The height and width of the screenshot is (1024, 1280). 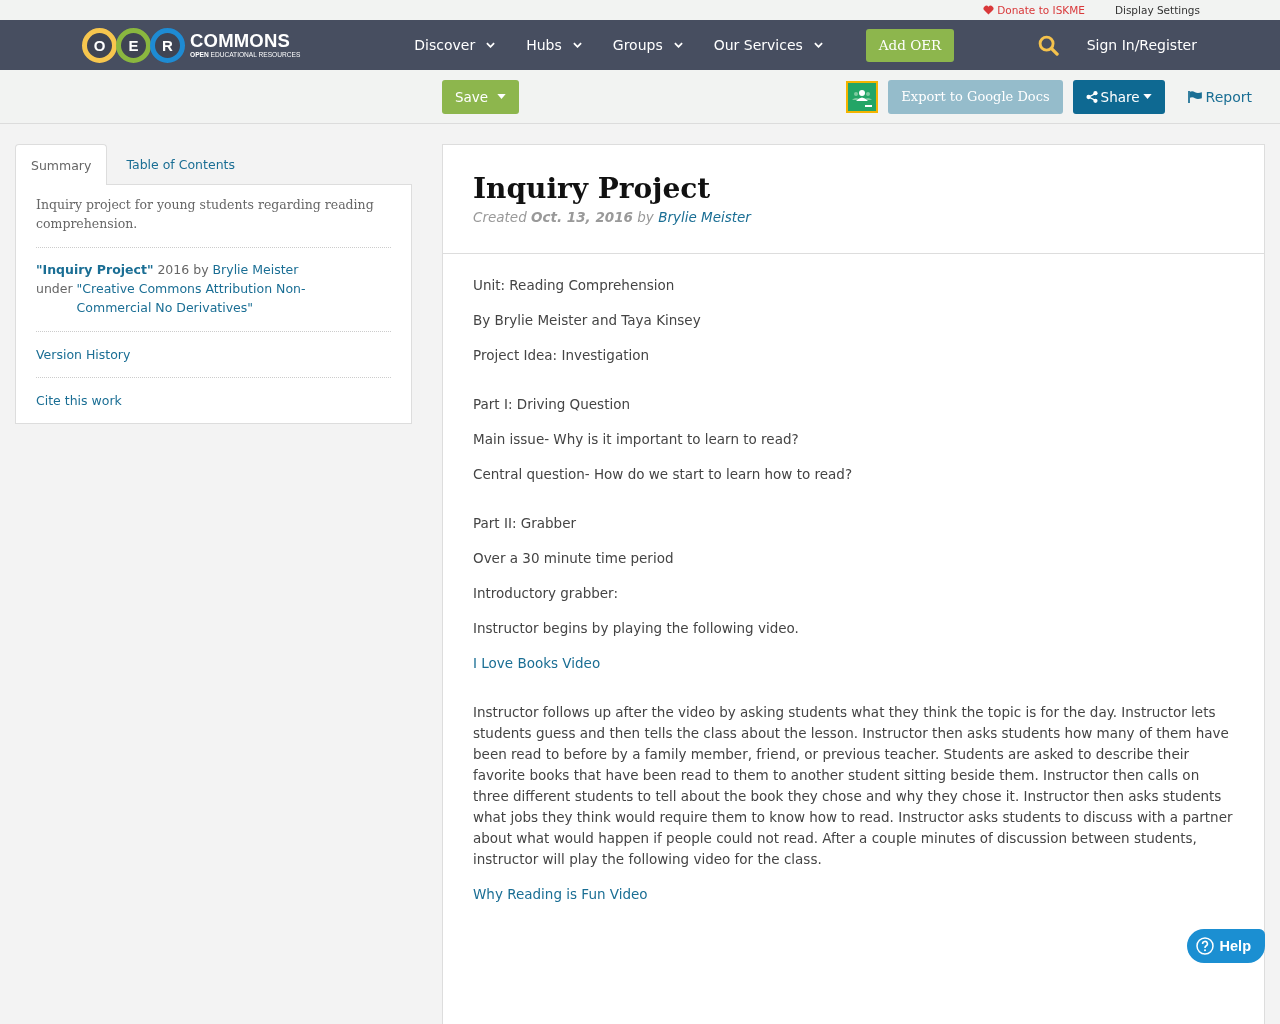 I want to click on body-paragraph: Central question- How do we start to learn how to read?, so click(x=663, y=474).